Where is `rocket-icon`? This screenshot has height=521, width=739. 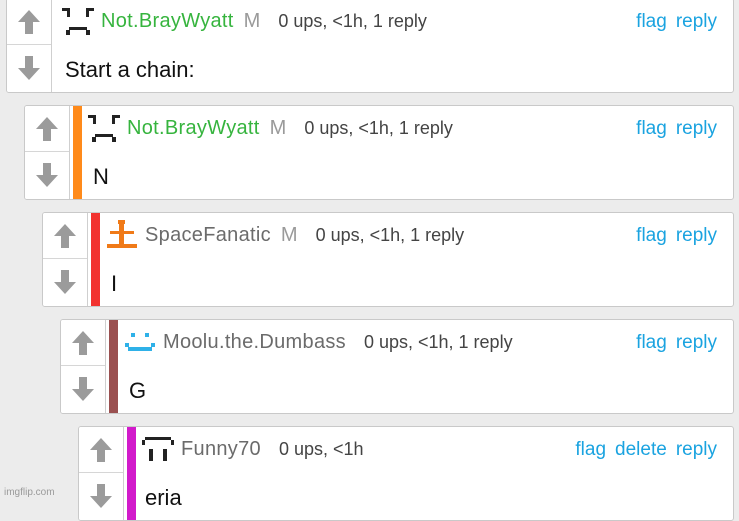 rocket-icon is located at coordinates (122, 233).